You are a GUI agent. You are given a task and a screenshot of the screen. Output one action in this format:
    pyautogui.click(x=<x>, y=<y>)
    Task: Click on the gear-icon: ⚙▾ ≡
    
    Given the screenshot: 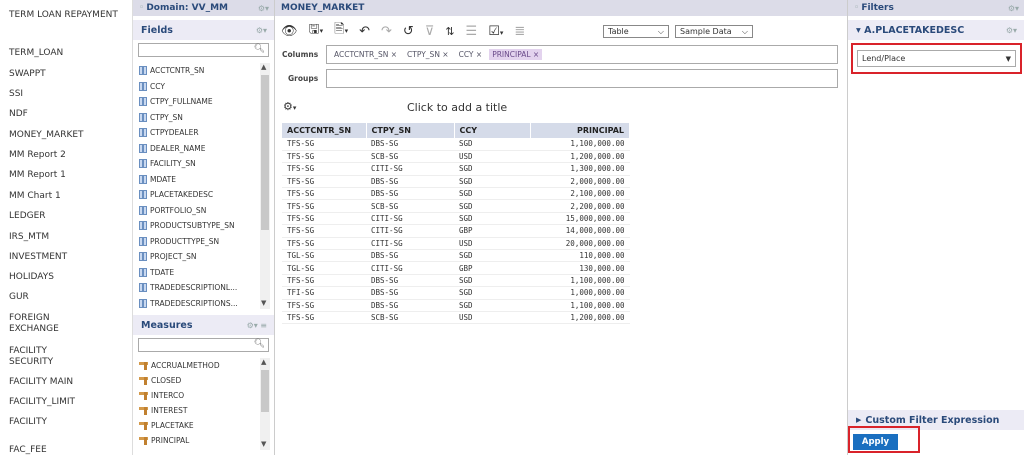 What is the action you would take?
    pyautogui.click(x=257, y=325)
    